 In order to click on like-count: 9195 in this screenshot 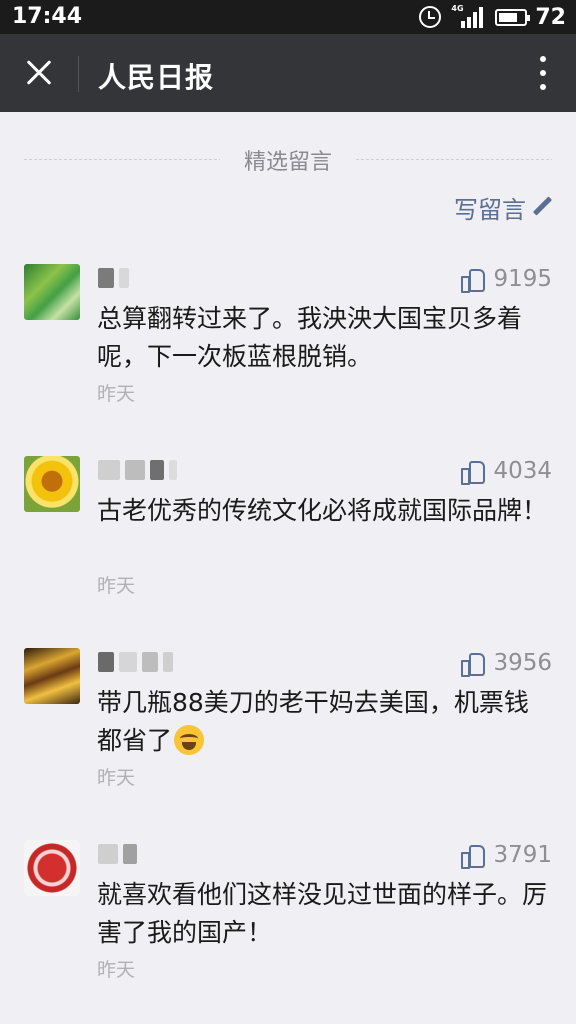, I will do `click(522, 279)`.